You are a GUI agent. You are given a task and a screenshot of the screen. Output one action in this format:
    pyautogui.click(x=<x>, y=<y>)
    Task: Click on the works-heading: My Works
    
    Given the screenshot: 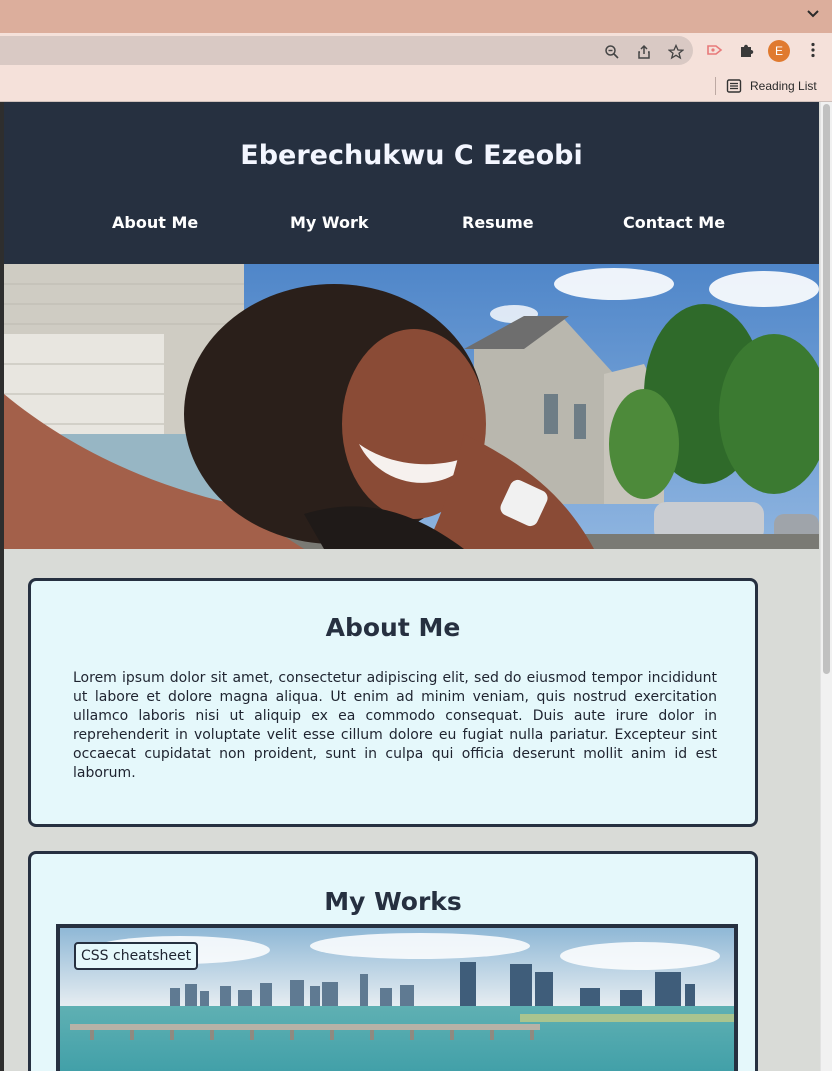 What is the action you would take?
    pyautogui.click(x=393, y=901)
    